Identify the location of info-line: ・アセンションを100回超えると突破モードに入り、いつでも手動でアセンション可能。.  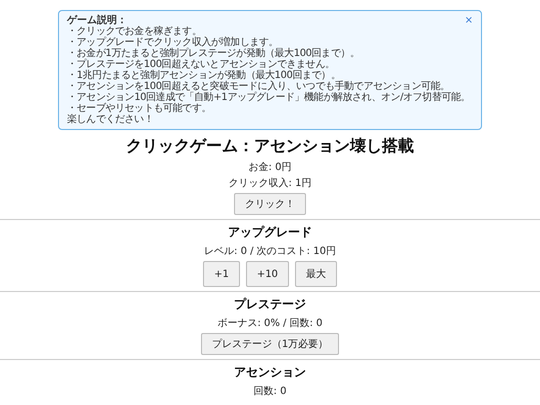
(258, 86).